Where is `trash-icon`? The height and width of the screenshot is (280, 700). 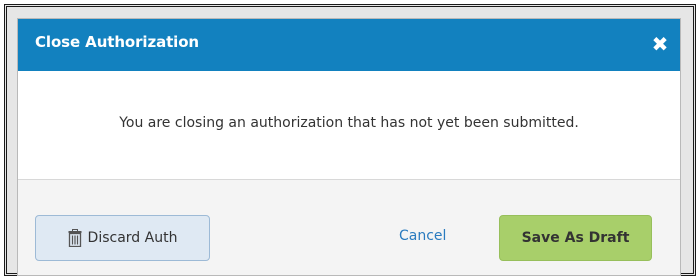
trash-icon is located at coordinates (75, 238).